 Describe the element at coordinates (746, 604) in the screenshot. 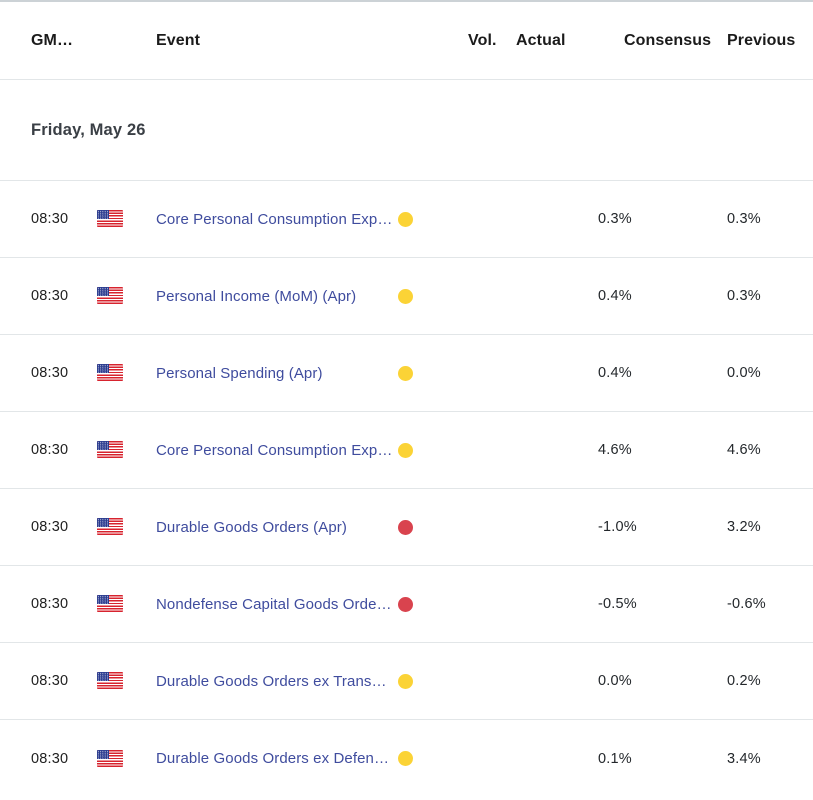

I see `previous-value: -0.6%` at that location.